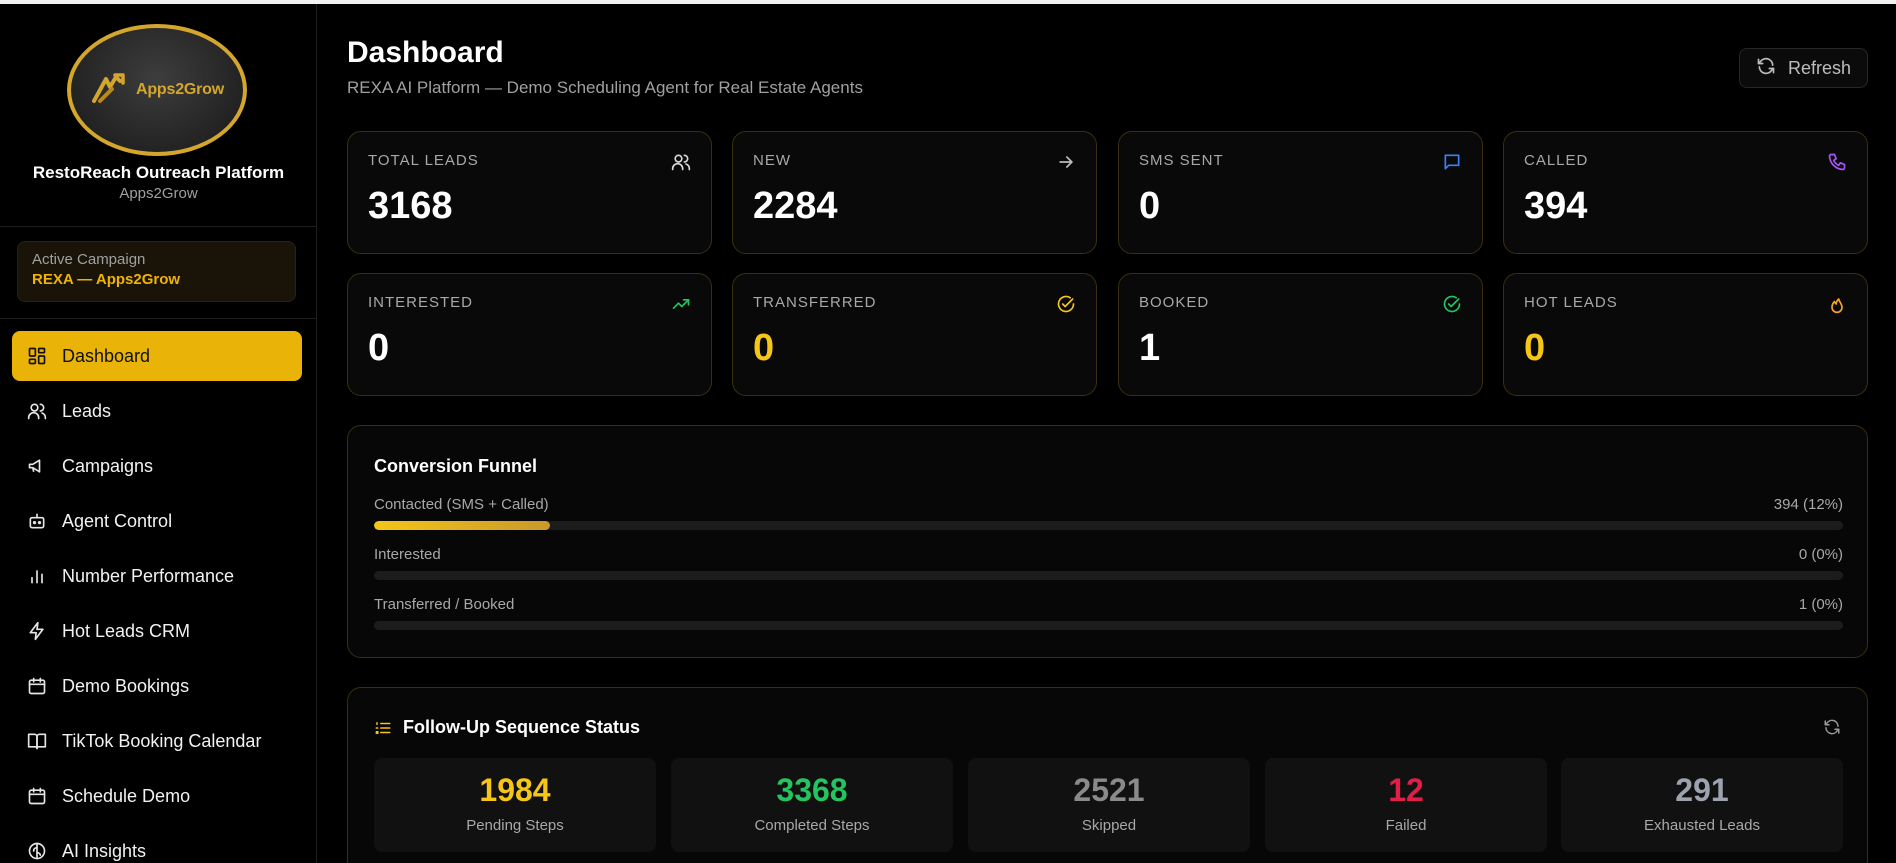  What do you see at coordinates (37, 356) in the screenshot?
I see `dashboard-grid-icon` at bounding box center [37, 356].